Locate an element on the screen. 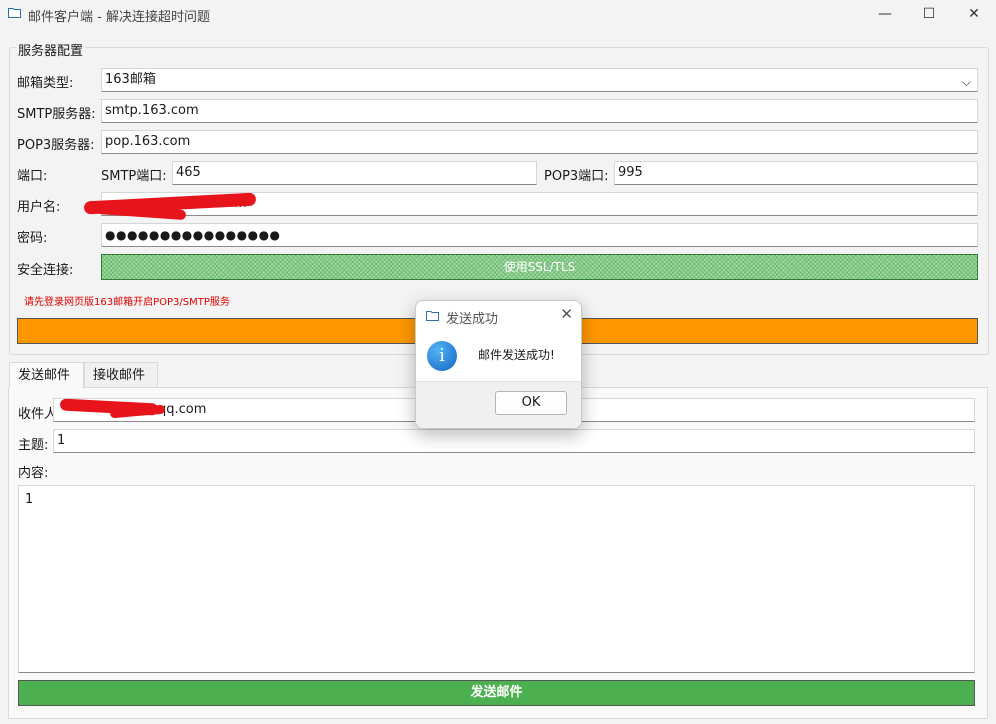  password-label: 密码: is located at coordinates (32, 238).